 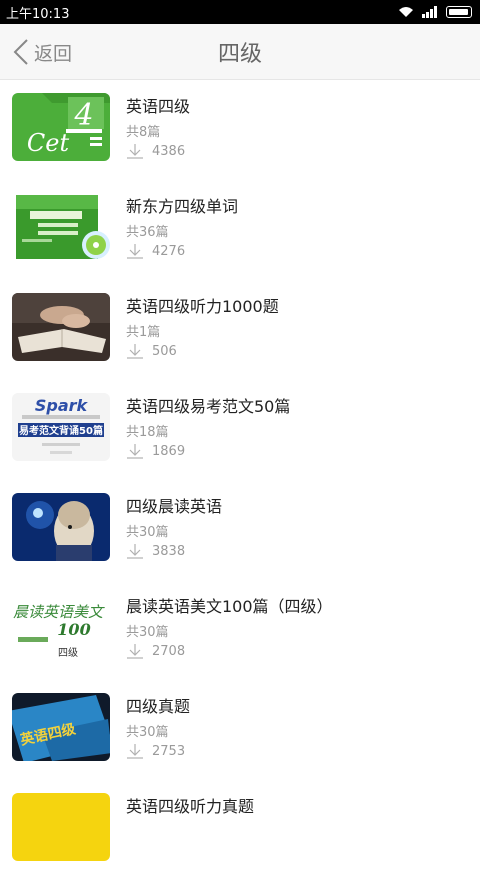 I want to click on list-item: 四级晨读英语 共30篇 3838, so click(x=240, y=531).